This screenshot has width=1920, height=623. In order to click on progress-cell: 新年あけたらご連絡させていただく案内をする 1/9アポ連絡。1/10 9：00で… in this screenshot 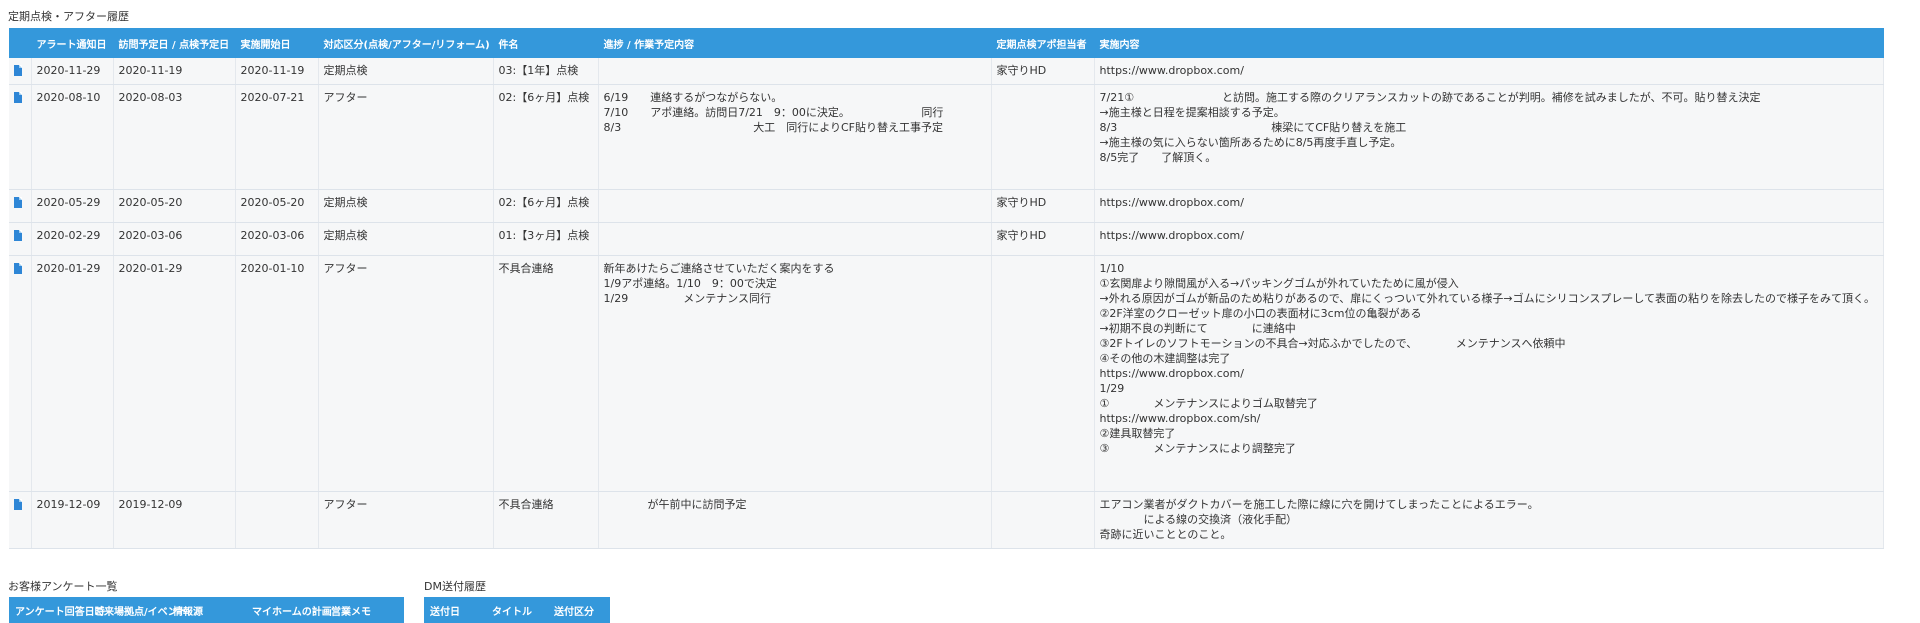, I will do `click(795, 373)`.